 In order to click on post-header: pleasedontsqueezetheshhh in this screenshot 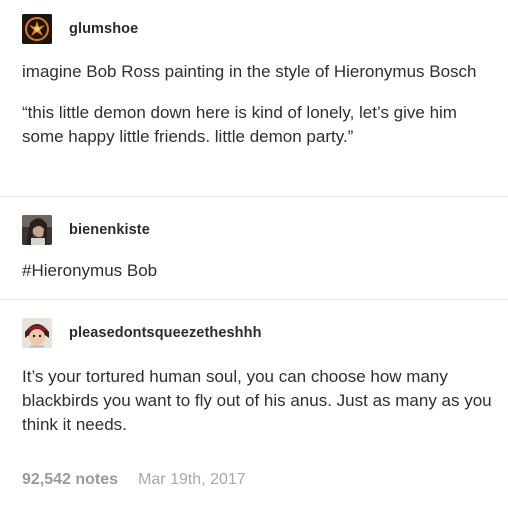, I will do `click(142, 333)`.